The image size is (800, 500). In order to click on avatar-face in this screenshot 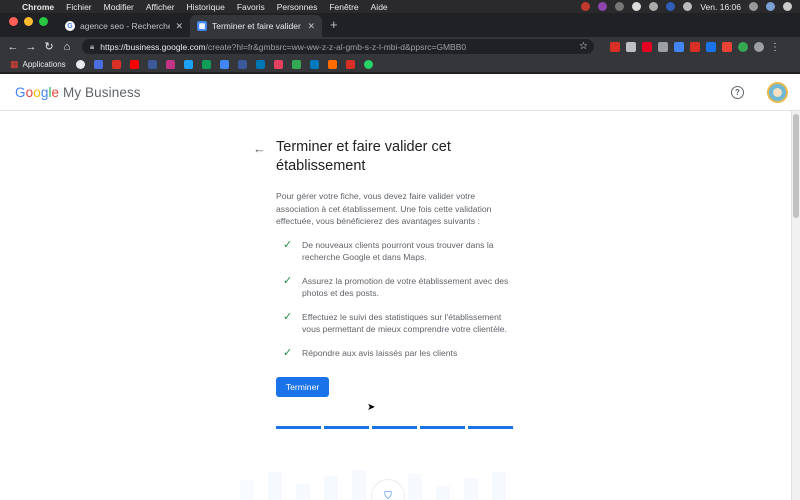, I will do `click(777, 92)`.